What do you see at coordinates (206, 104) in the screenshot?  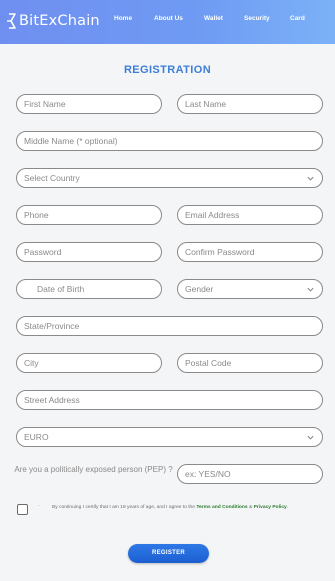 I see `last-name-placeholder: Last Name` at bounding box center [206, 104].